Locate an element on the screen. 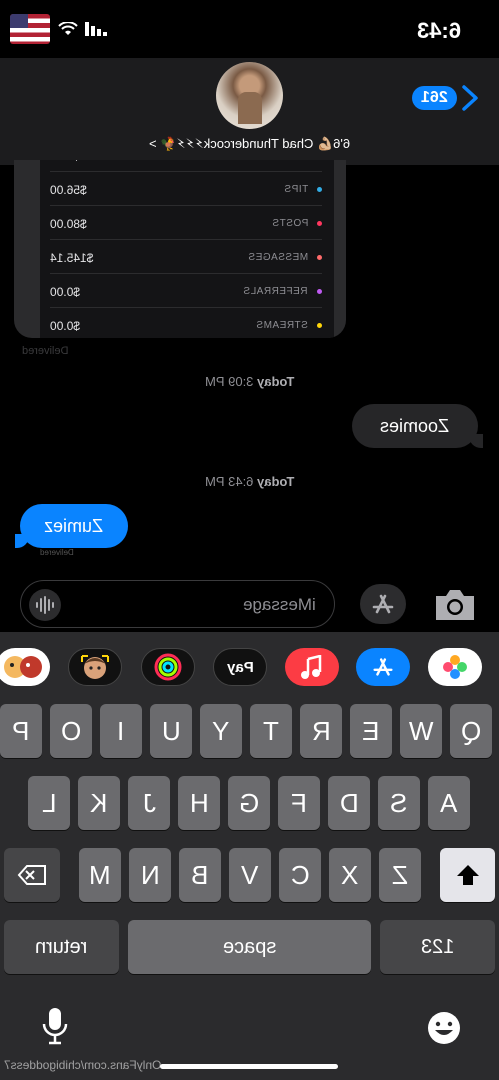 The height and width of the screenshot is (1080, 499). conversation-header: 261 6'6💪🏼 Chad Thundercock⚡⚡⚡🐓 > is located at coordinates (249, 111).